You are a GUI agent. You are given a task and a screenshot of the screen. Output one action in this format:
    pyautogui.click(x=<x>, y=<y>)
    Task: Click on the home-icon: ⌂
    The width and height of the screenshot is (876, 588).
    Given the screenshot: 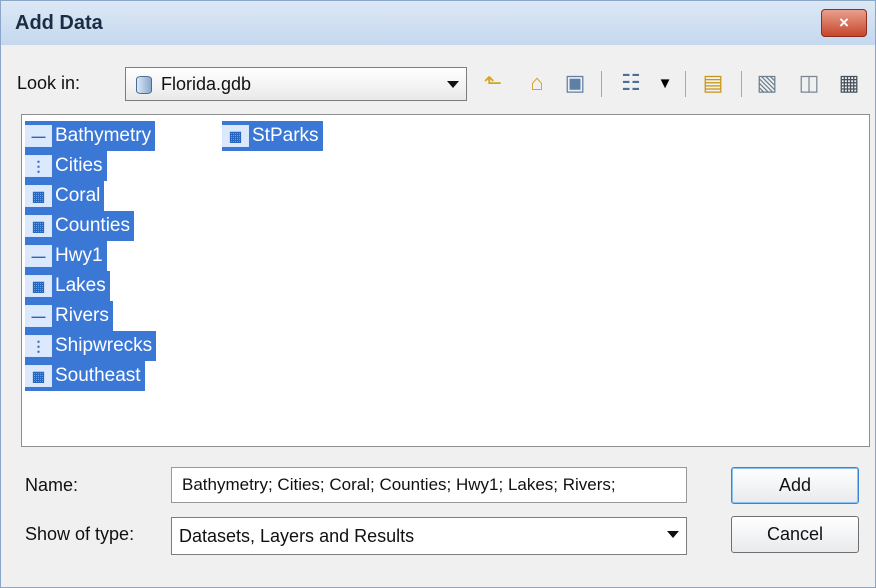 What is the action you would take?
    pyautogui.click(x=537, y=83)
    